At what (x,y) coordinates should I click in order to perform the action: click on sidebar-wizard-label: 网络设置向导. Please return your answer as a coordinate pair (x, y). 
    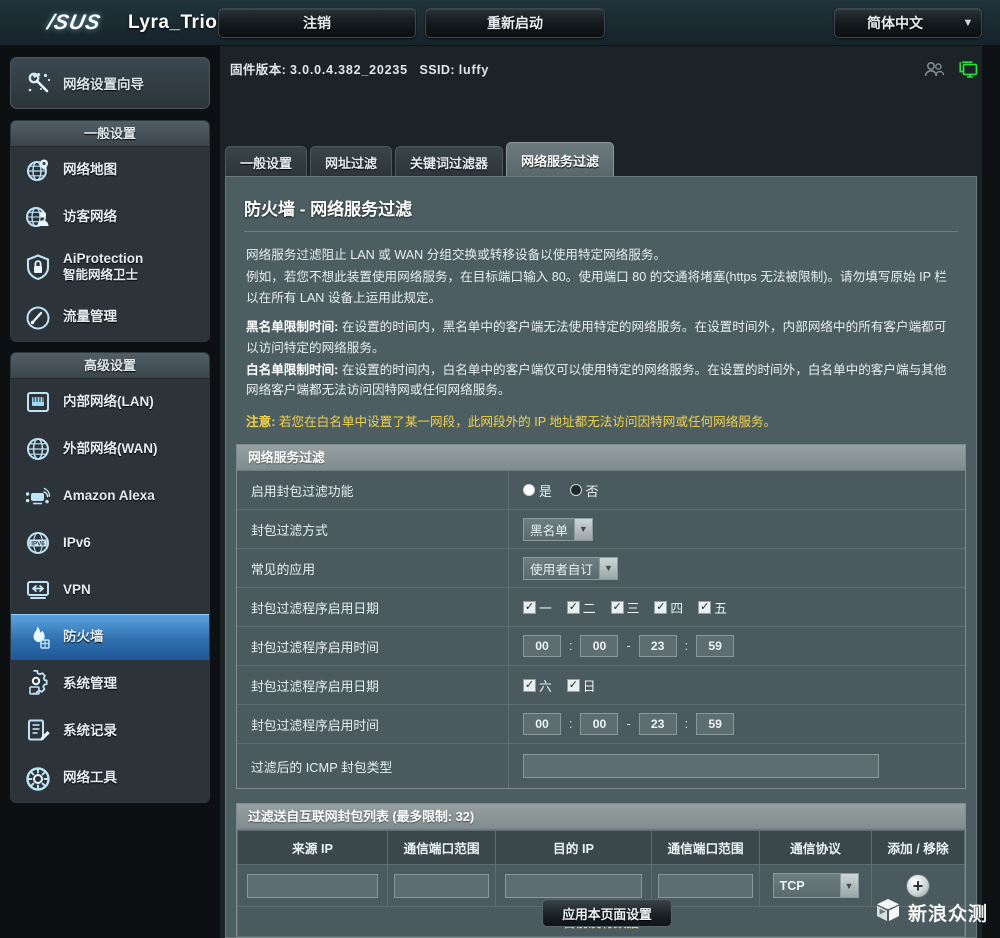
    Looking at the image, I should click on (103, 84).